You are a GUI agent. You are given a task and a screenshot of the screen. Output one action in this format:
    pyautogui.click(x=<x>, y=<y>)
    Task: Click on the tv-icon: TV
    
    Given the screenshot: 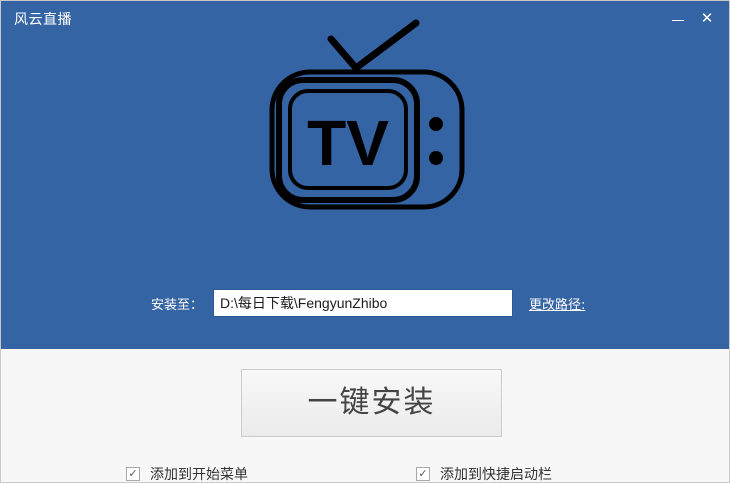 What is the action you would take?
    pyautogui.click(x=367, y=114)
    